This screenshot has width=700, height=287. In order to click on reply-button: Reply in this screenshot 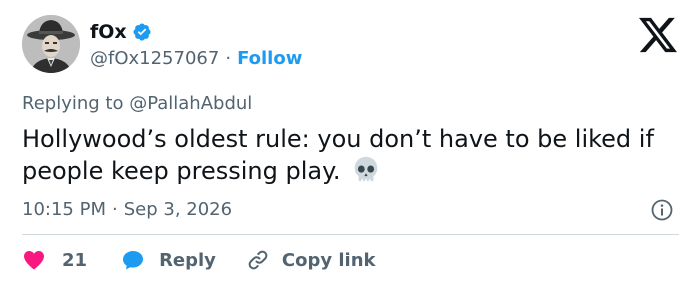, I will do `click(168, 260)`.